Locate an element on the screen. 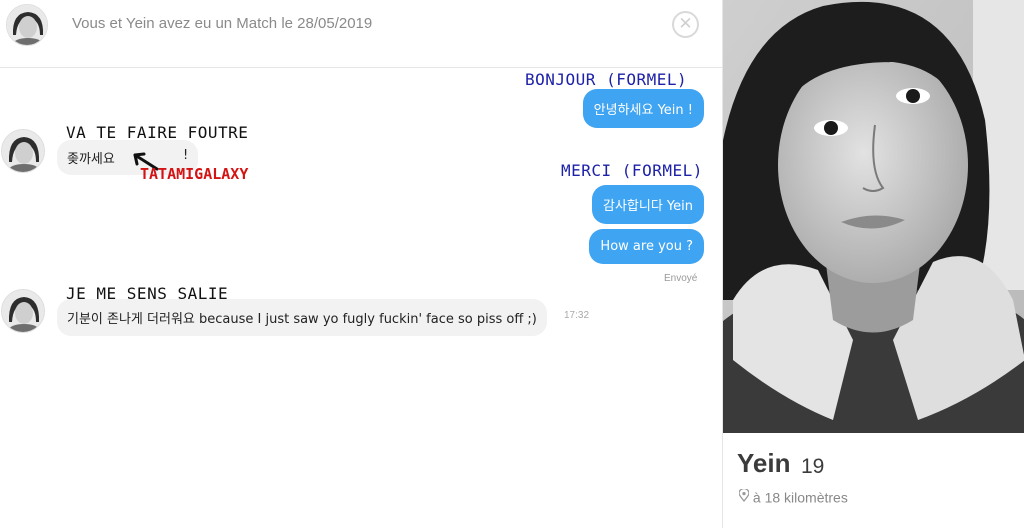 The image size is (1024, 528). annotation-merci: MERCI (FORMEL) is located at coordinates (632, 170).